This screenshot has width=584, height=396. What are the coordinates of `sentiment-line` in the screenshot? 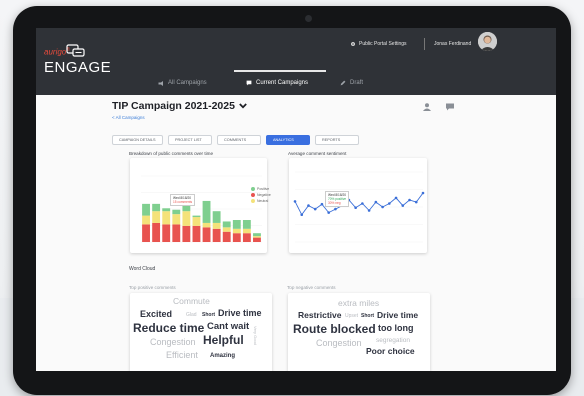 It's located at (359, 204).